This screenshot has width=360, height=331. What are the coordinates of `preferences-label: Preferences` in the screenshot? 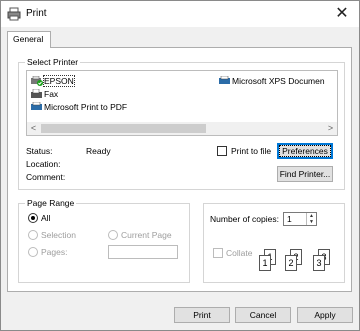 It's located at (305, 151).